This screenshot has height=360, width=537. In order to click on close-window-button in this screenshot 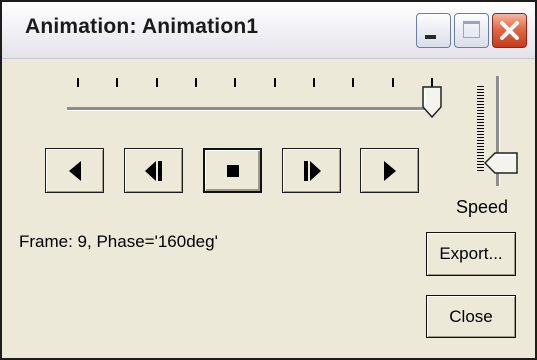, I will do `click(509, 30)`.